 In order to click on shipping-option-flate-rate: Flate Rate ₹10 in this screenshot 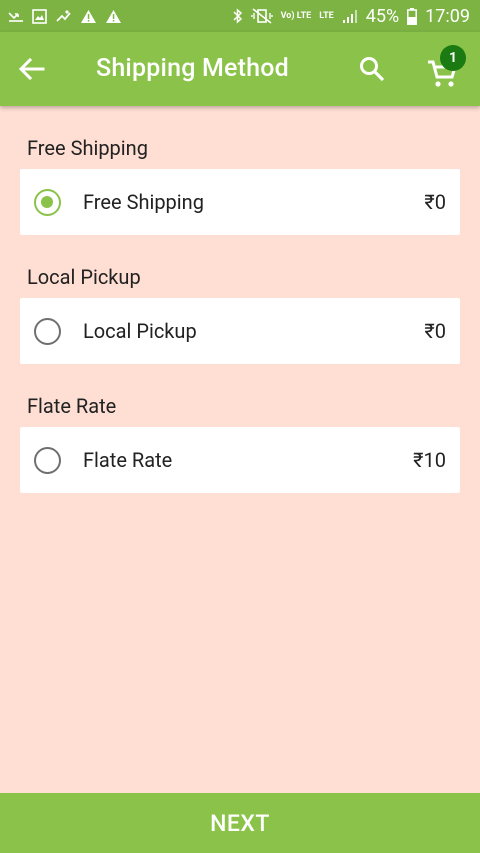, I will do `click(240, 460)`.